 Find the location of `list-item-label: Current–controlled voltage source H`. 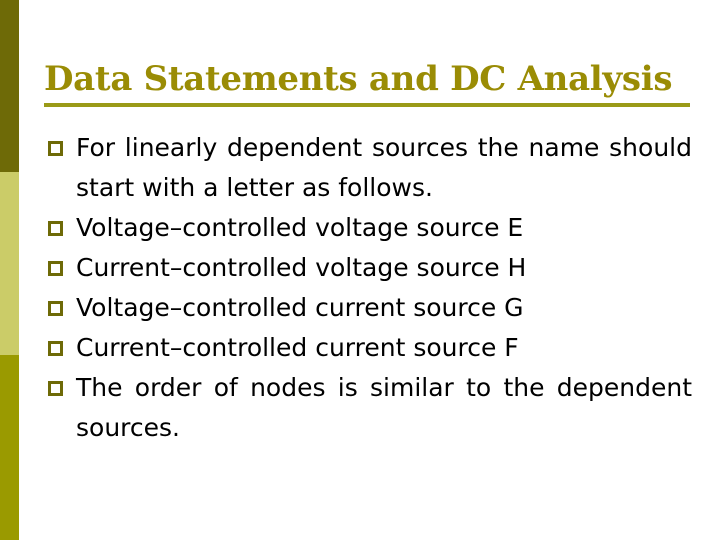

list-item-label: Current–controlled voltage source H is located at coordinates (301, 267).